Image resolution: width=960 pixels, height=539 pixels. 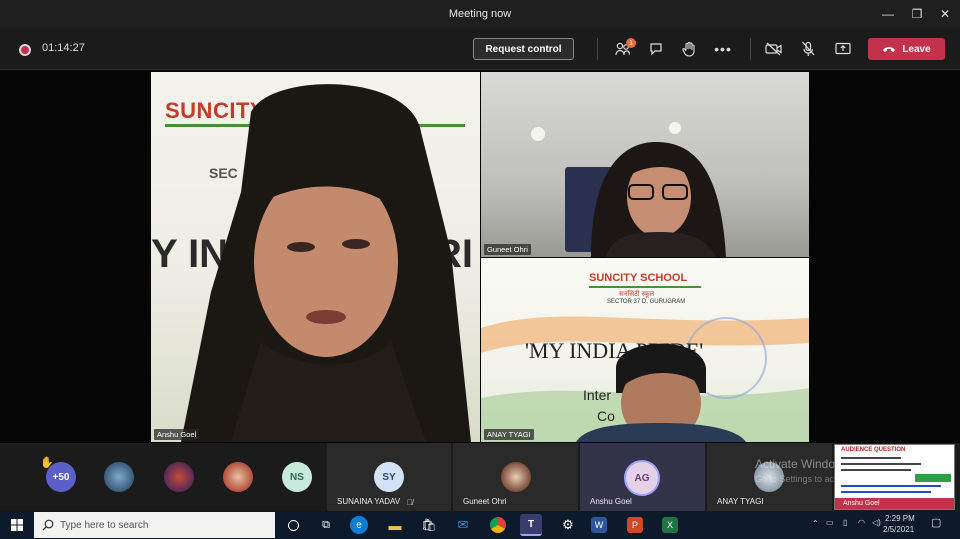 I want to click on more-icon: •••, so click(x=723, y=49).